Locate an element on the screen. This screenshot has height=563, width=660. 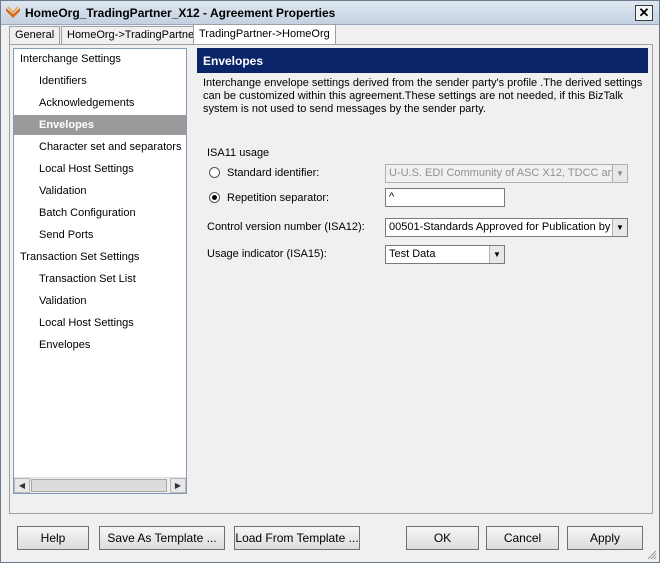
apply-button: Apply is located at coordinates (605, 538).